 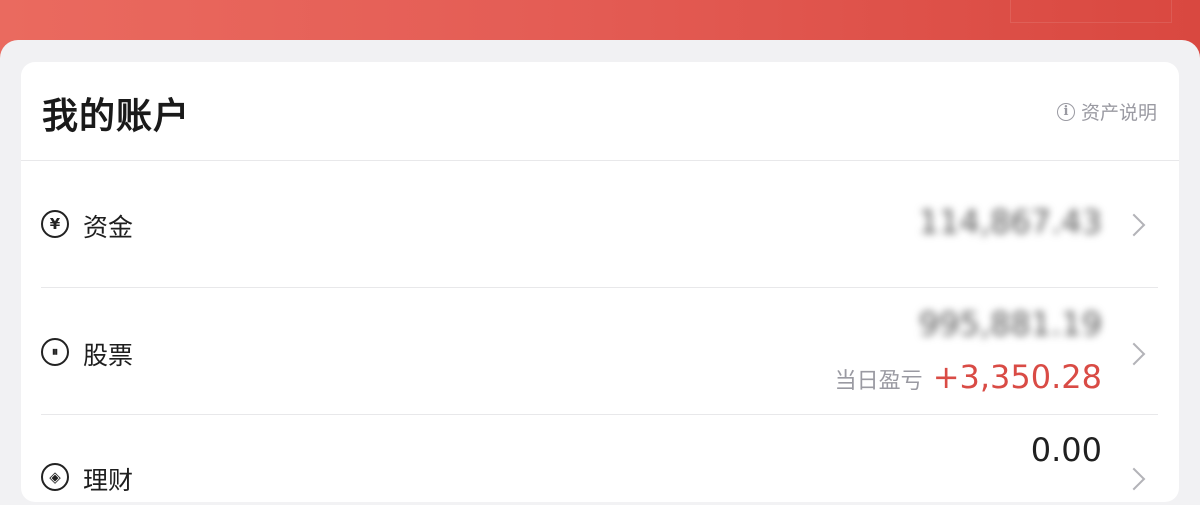 What do you see at coordinates (116, 116) in the screenshot?
I see `page-title: 我的账户` at bounding box center [116, 116].